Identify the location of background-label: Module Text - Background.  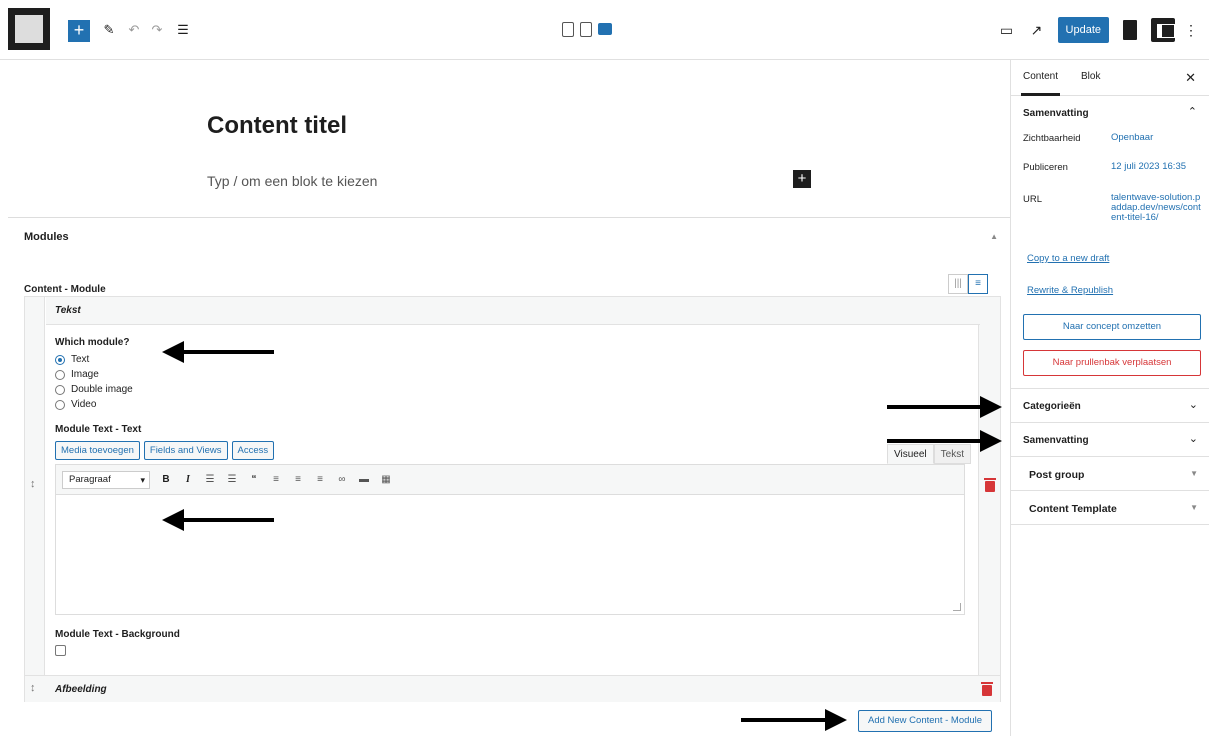
(117, 634).